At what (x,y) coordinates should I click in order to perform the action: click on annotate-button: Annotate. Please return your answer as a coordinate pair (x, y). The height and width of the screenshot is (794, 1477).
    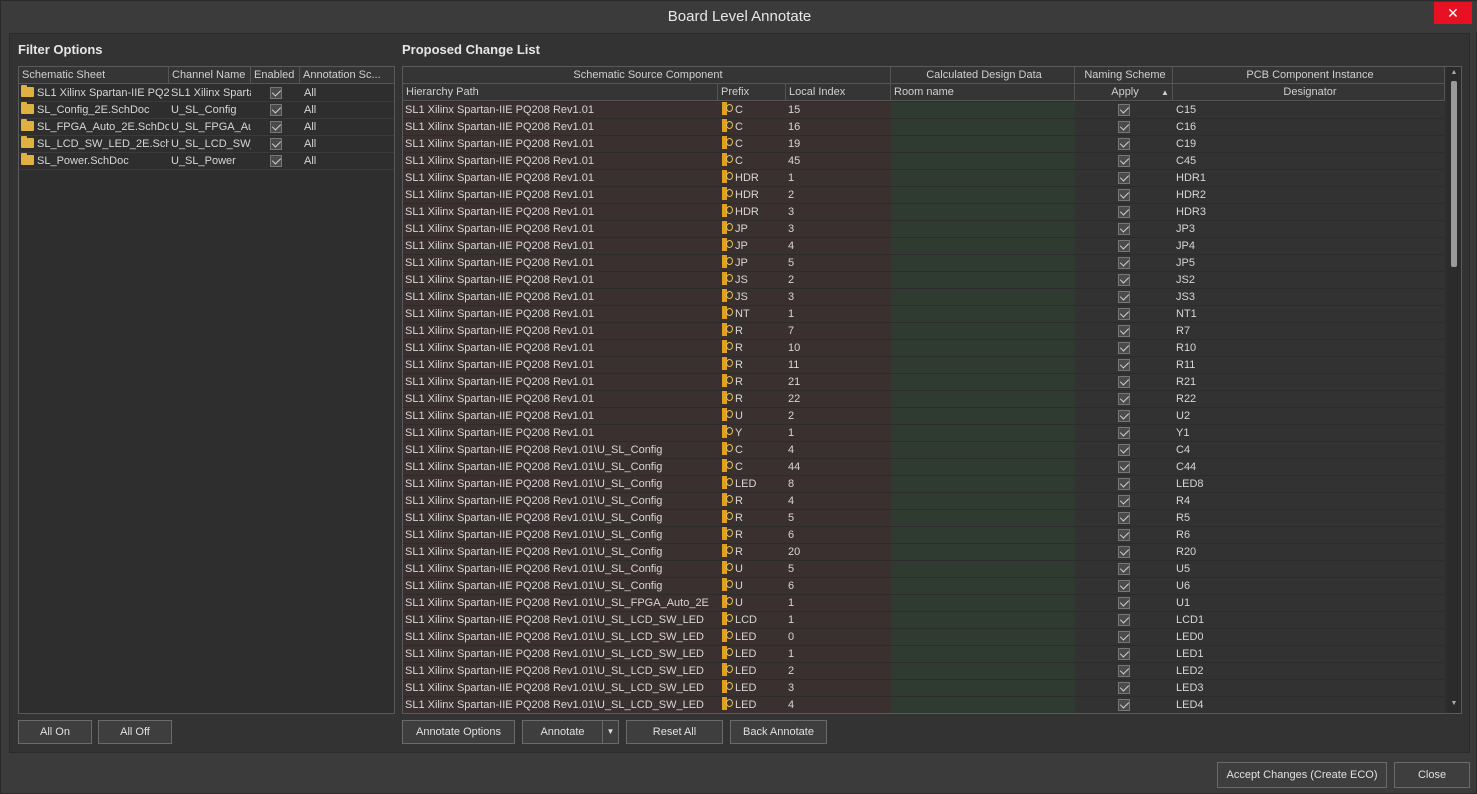
    Looking at the image, I should click on (562, 732).